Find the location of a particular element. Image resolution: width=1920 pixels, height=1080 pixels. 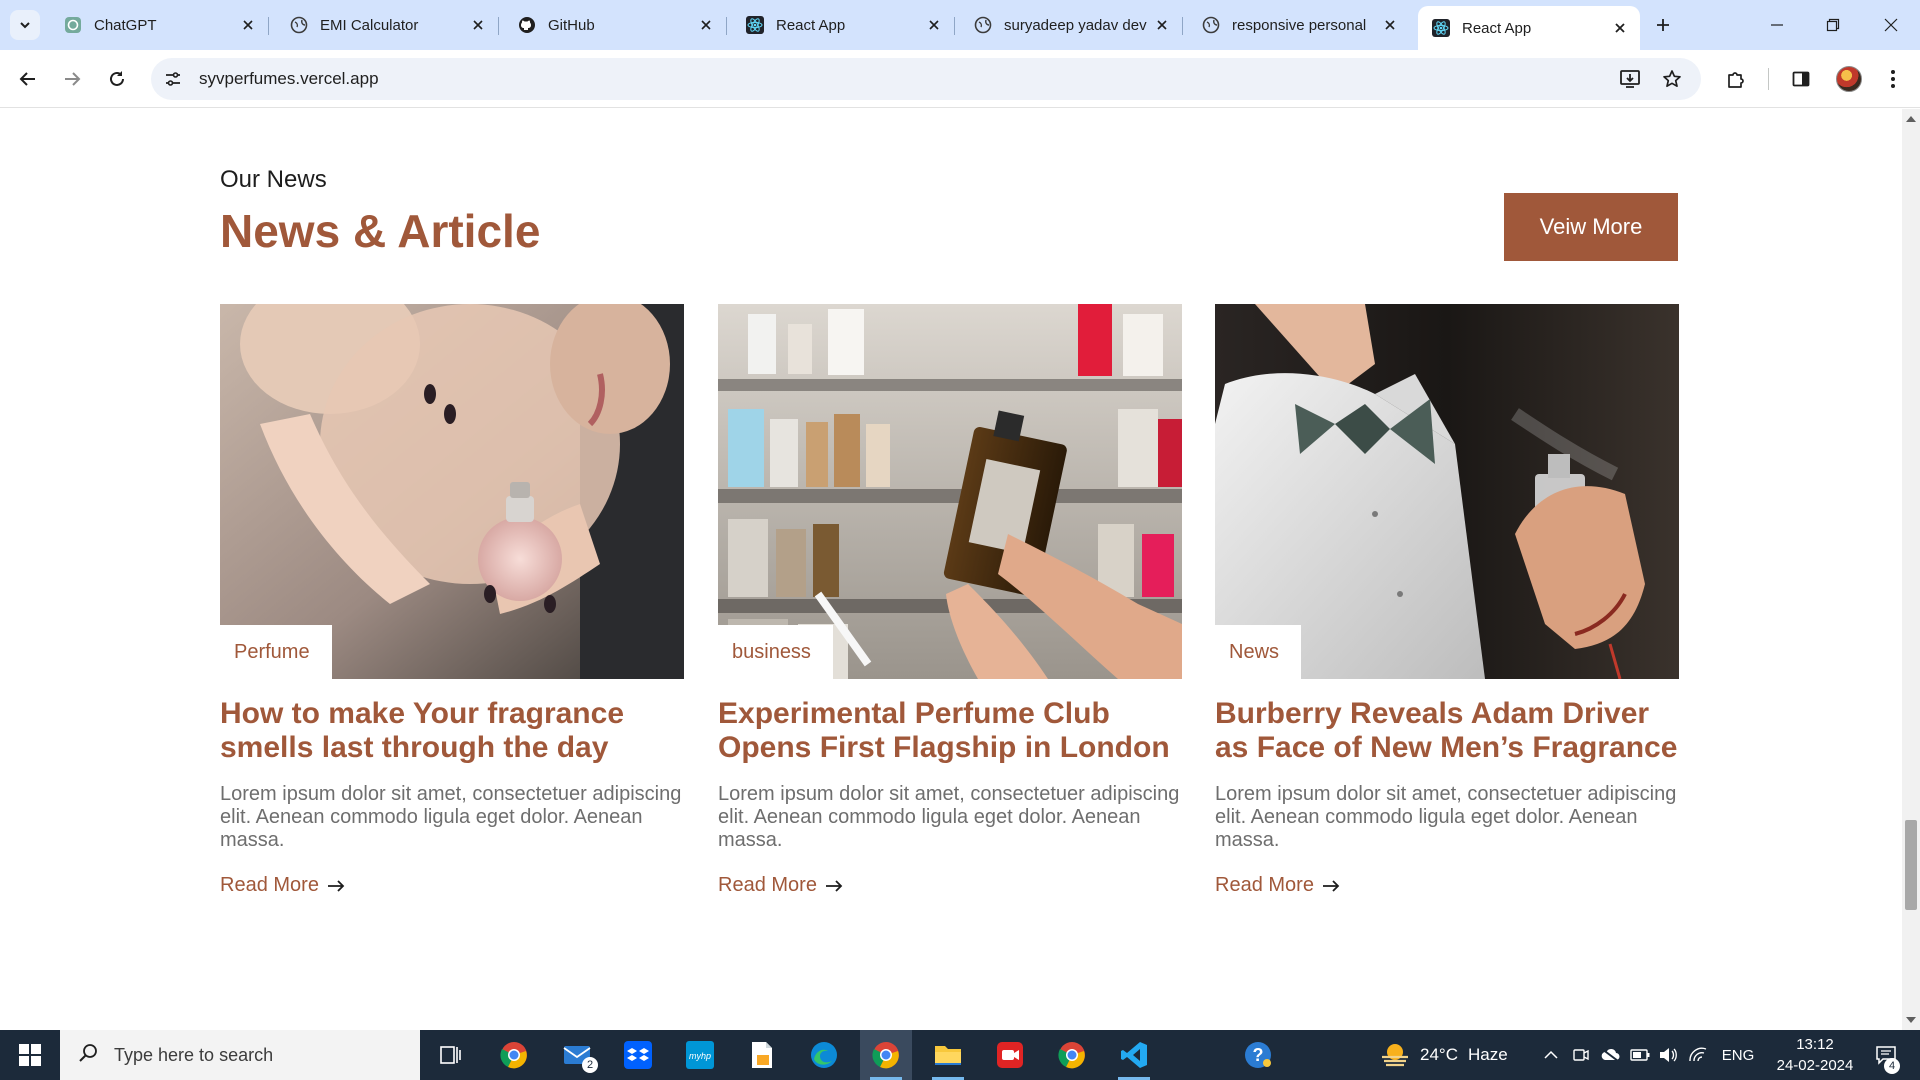

tab-emi-calculator: EMI Calculator is located at coordinates (387, 25).